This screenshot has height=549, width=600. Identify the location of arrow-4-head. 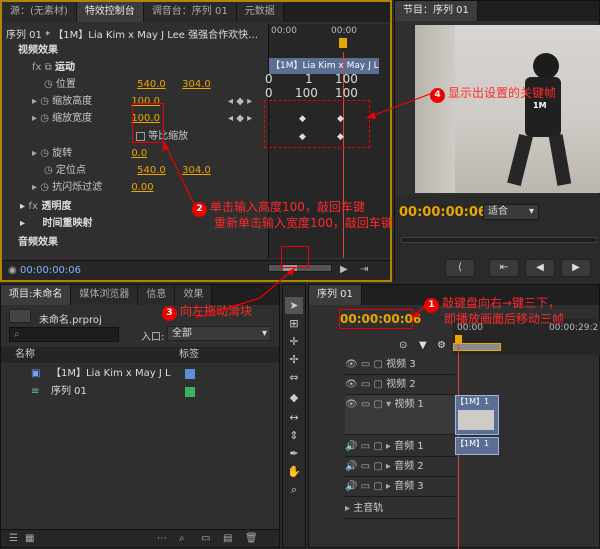
(371, 115).